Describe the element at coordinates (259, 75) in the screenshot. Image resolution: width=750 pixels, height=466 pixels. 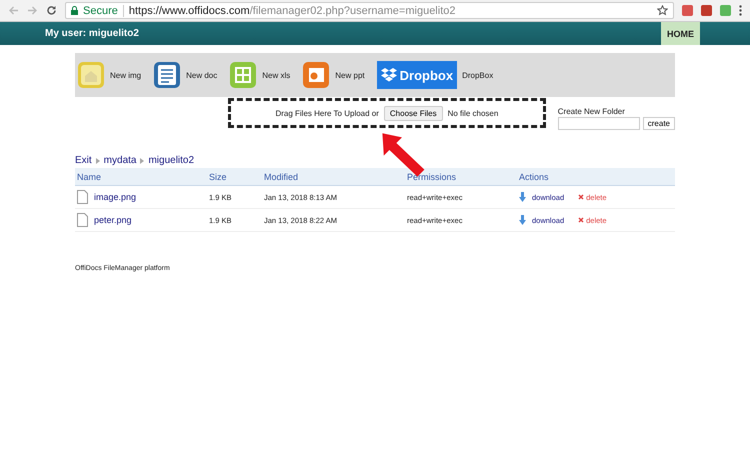
I see `toolbar-item: New xls` at that location.